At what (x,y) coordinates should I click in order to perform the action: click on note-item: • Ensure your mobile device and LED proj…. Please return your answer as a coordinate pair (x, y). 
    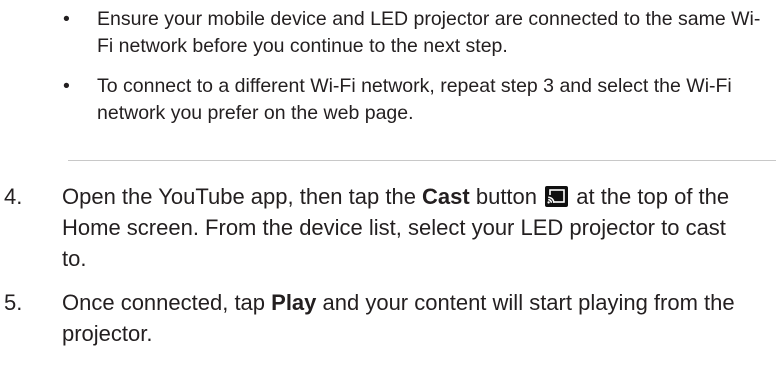
    Looking at the image, I should click on (417, 30).